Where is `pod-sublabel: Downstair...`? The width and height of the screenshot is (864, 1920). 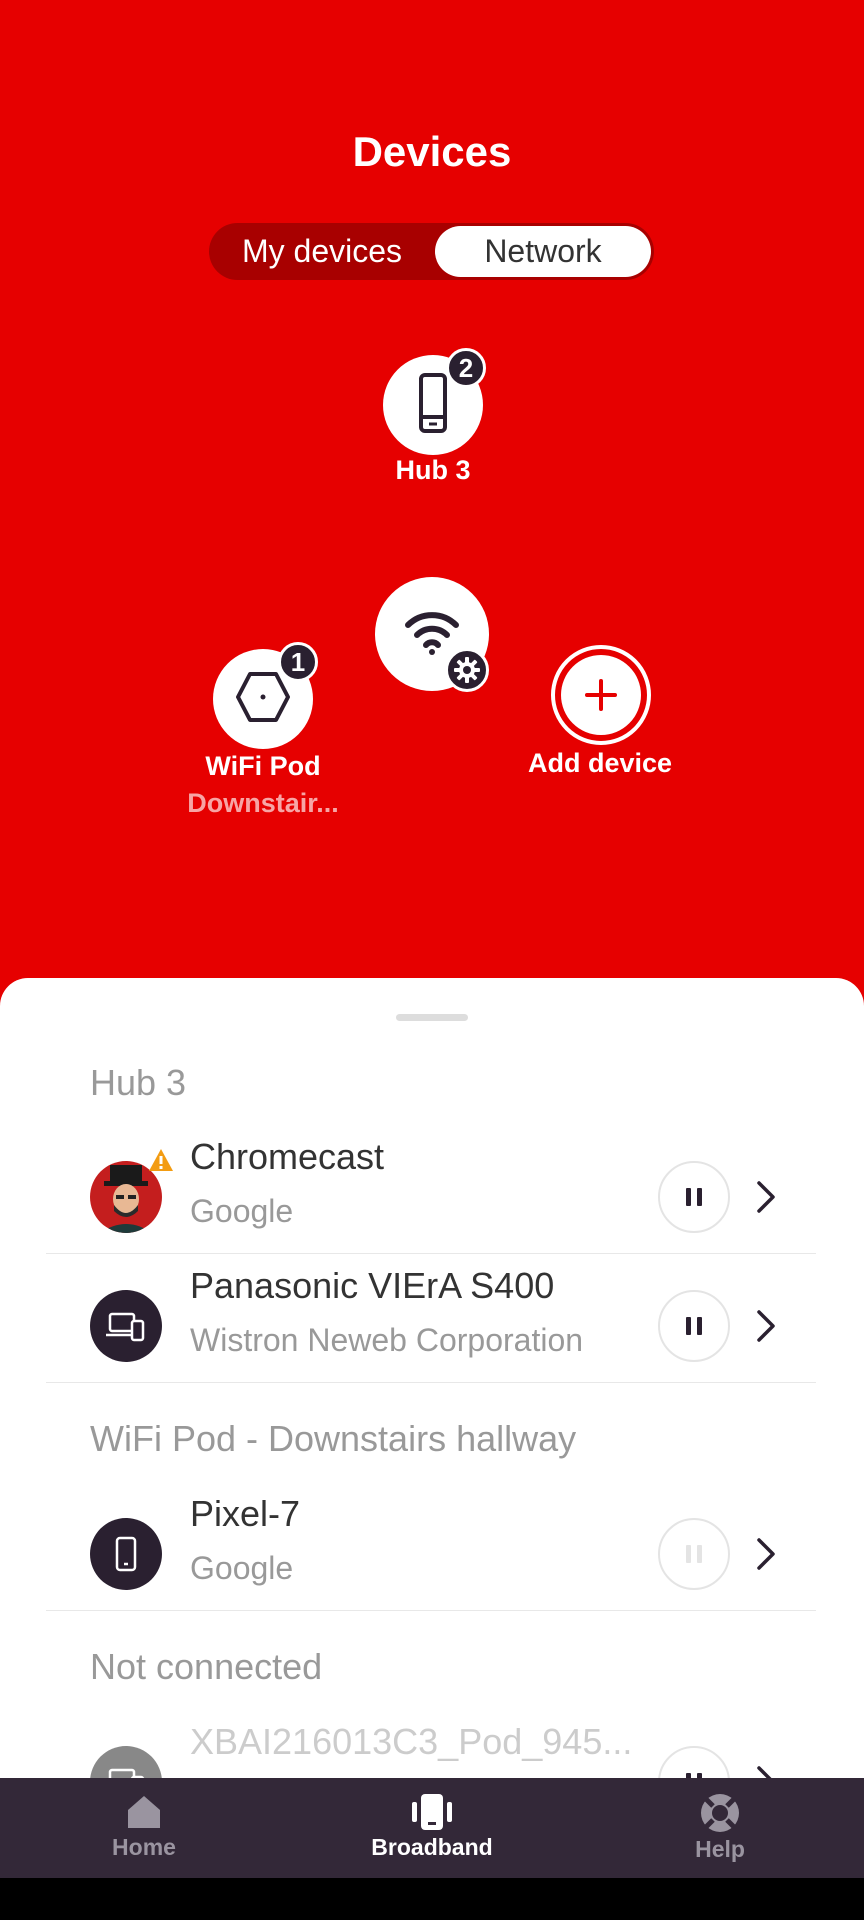
pod-sublabel: Downstair... is located at coordinates (263, 803).